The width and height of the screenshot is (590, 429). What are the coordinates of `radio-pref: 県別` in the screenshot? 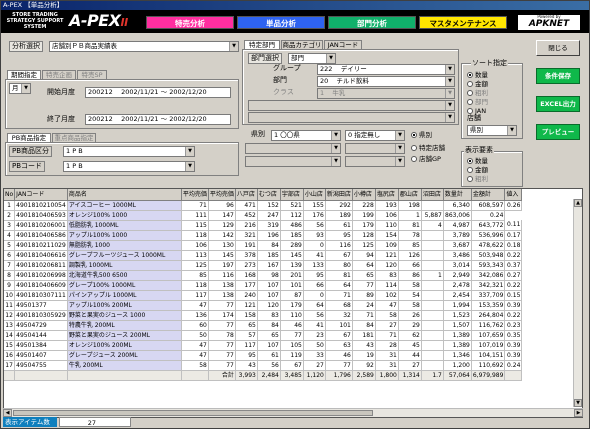 It's located at (421, 135).